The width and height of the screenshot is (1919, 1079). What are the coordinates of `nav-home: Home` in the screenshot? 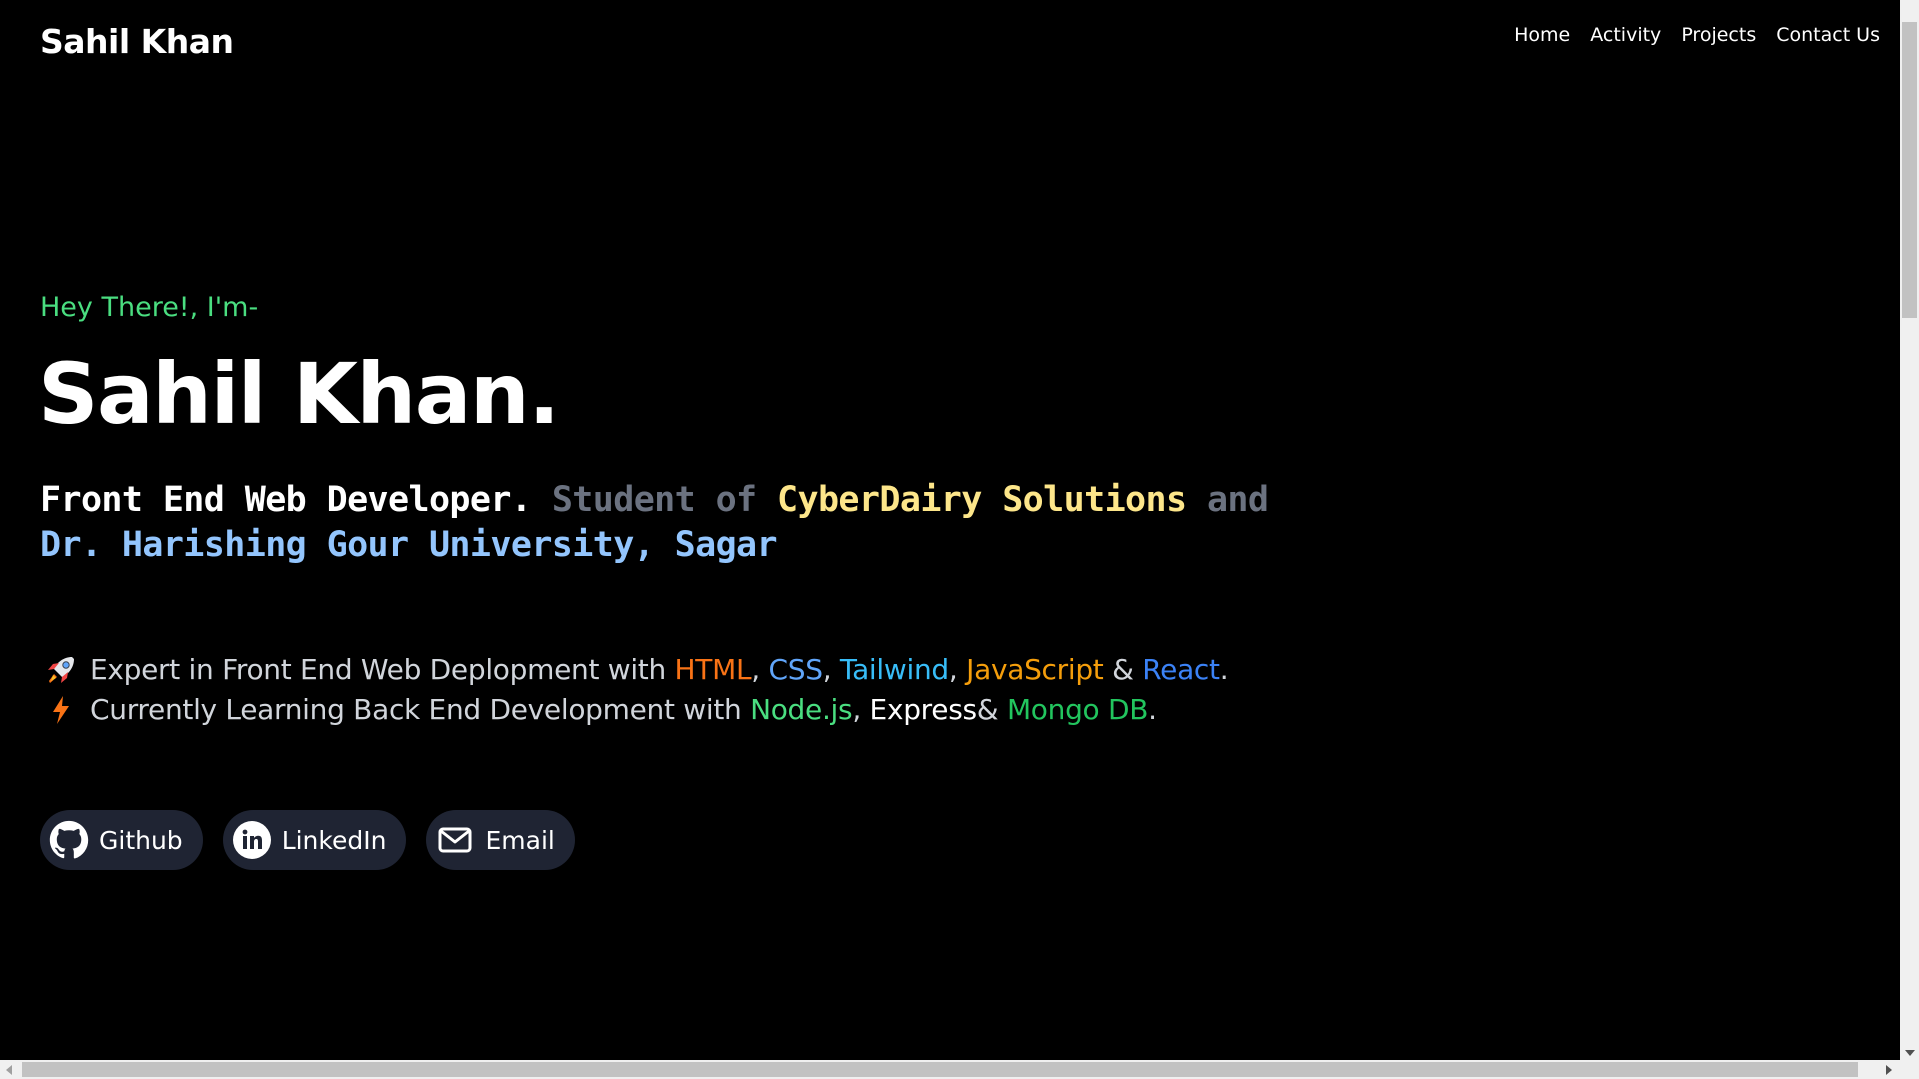 It's located at (1542, 35).